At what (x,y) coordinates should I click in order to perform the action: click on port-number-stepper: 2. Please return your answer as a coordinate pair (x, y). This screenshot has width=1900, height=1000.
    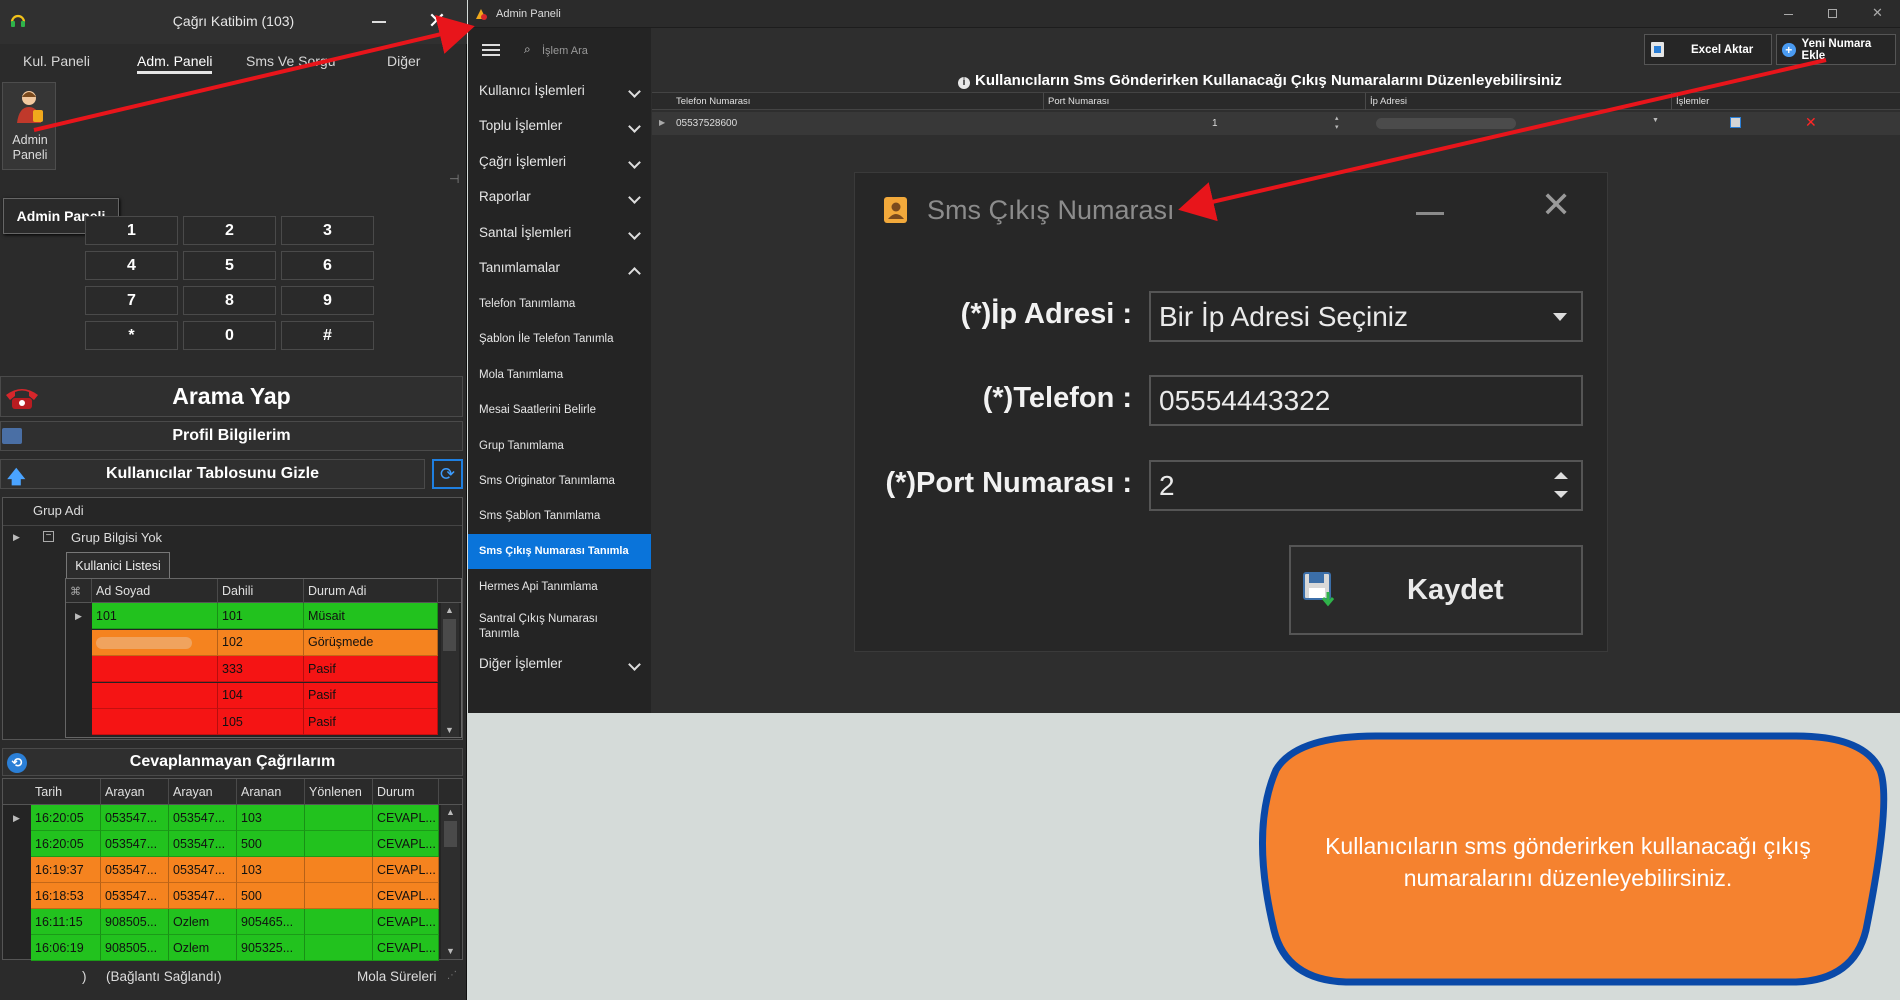
    Looking at the image, I should click on (1366, 485).